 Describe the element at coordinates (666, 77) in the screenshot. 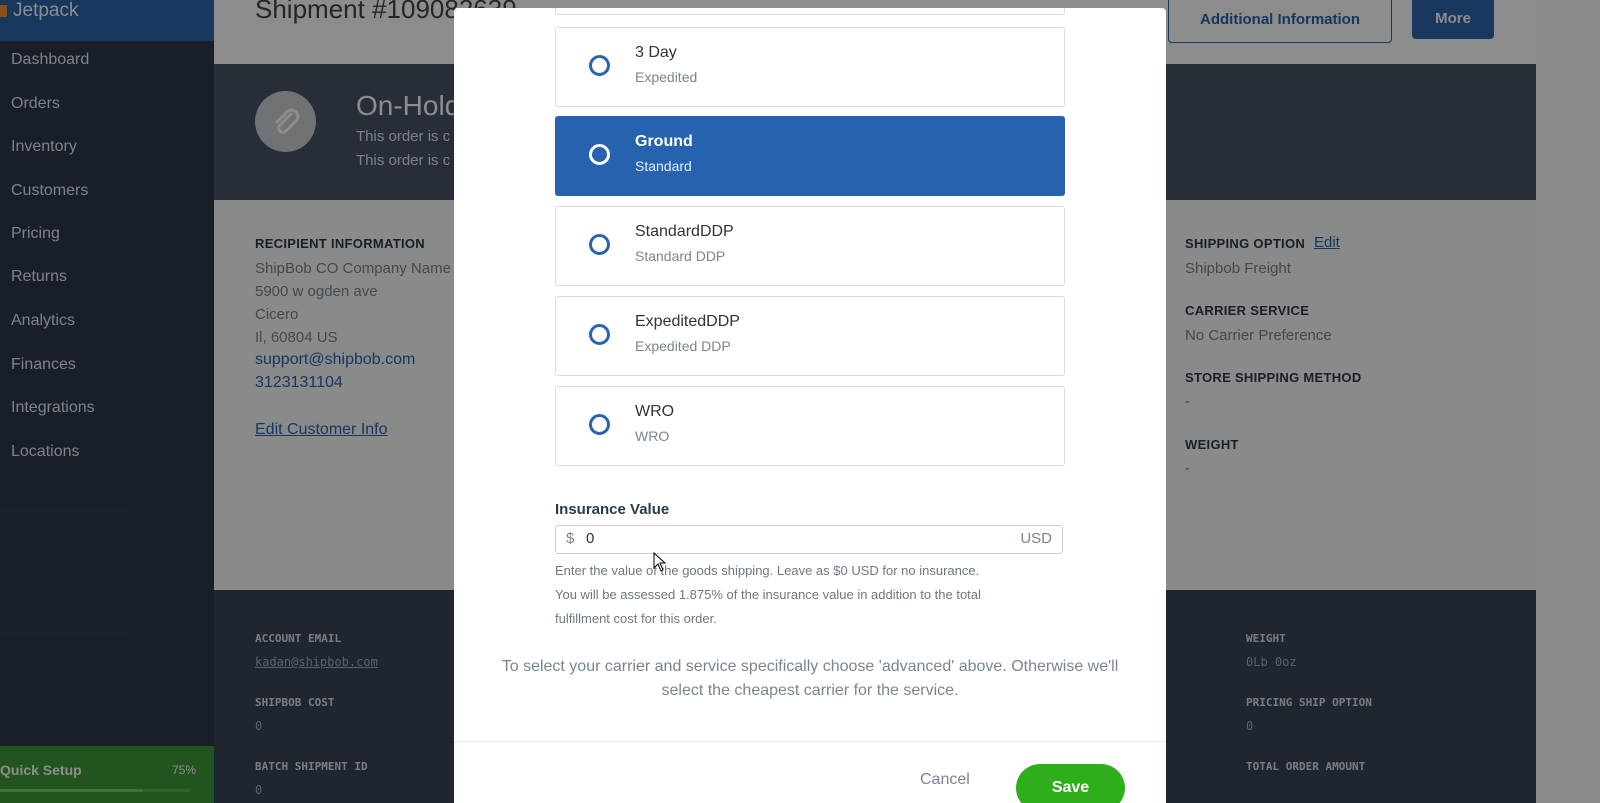

I see `option-subtitle: Expedited` at that location.